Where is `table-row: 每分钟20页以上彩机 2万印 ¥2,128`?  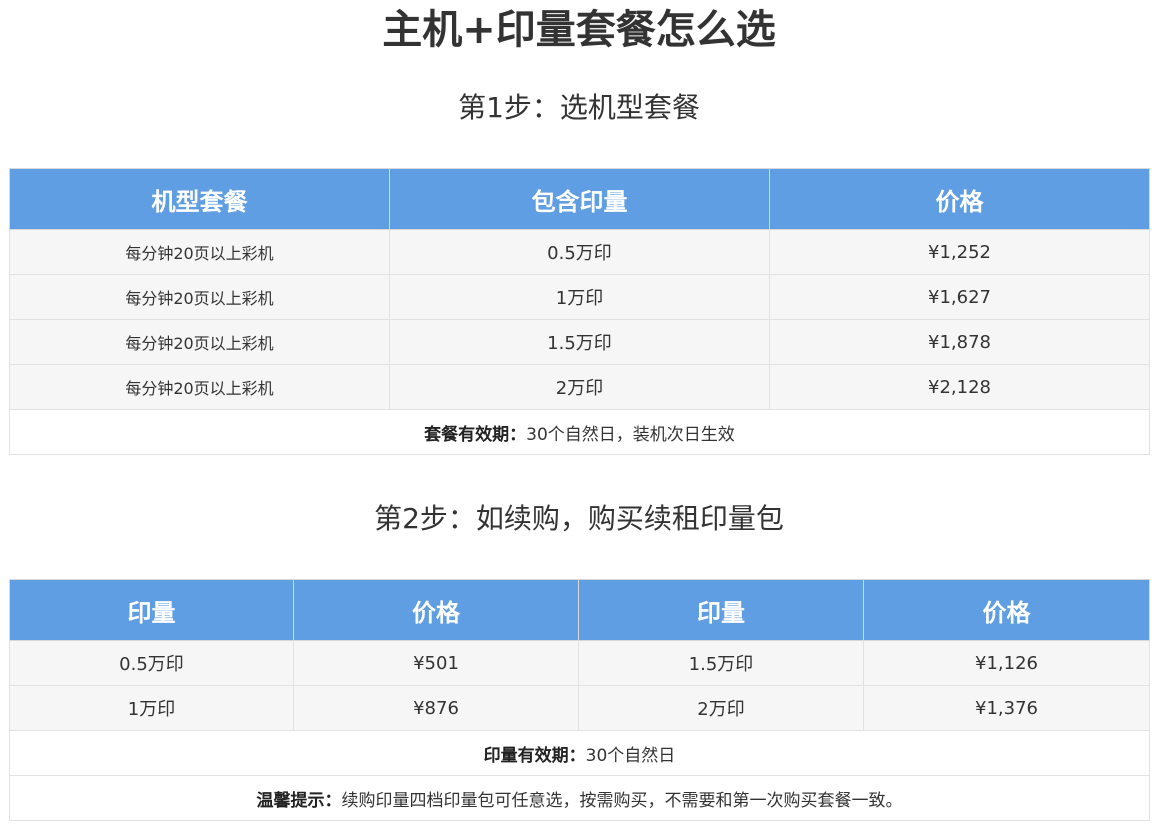
table-row: 每分钟20页以上彩机 2万印 ¥2,128 is located at coordinates (579, 387).